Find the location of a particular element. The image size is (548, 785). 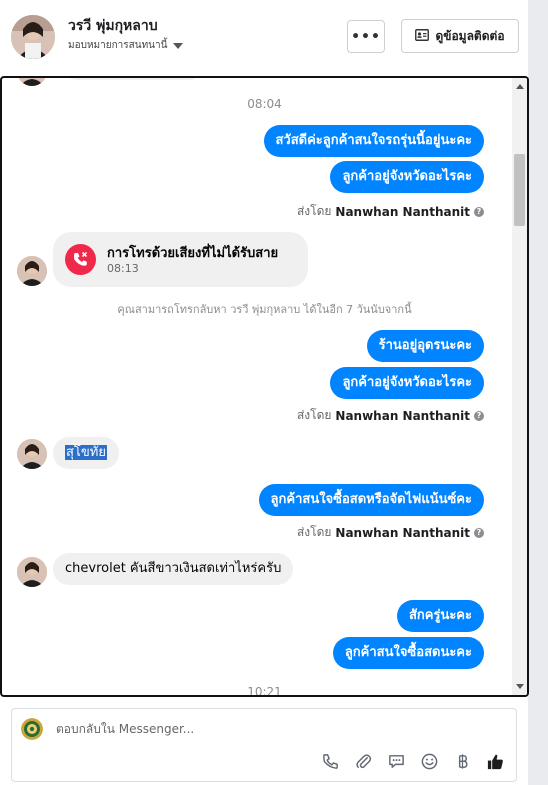

scrollbar-thumb is located at coordinates (519, 190).